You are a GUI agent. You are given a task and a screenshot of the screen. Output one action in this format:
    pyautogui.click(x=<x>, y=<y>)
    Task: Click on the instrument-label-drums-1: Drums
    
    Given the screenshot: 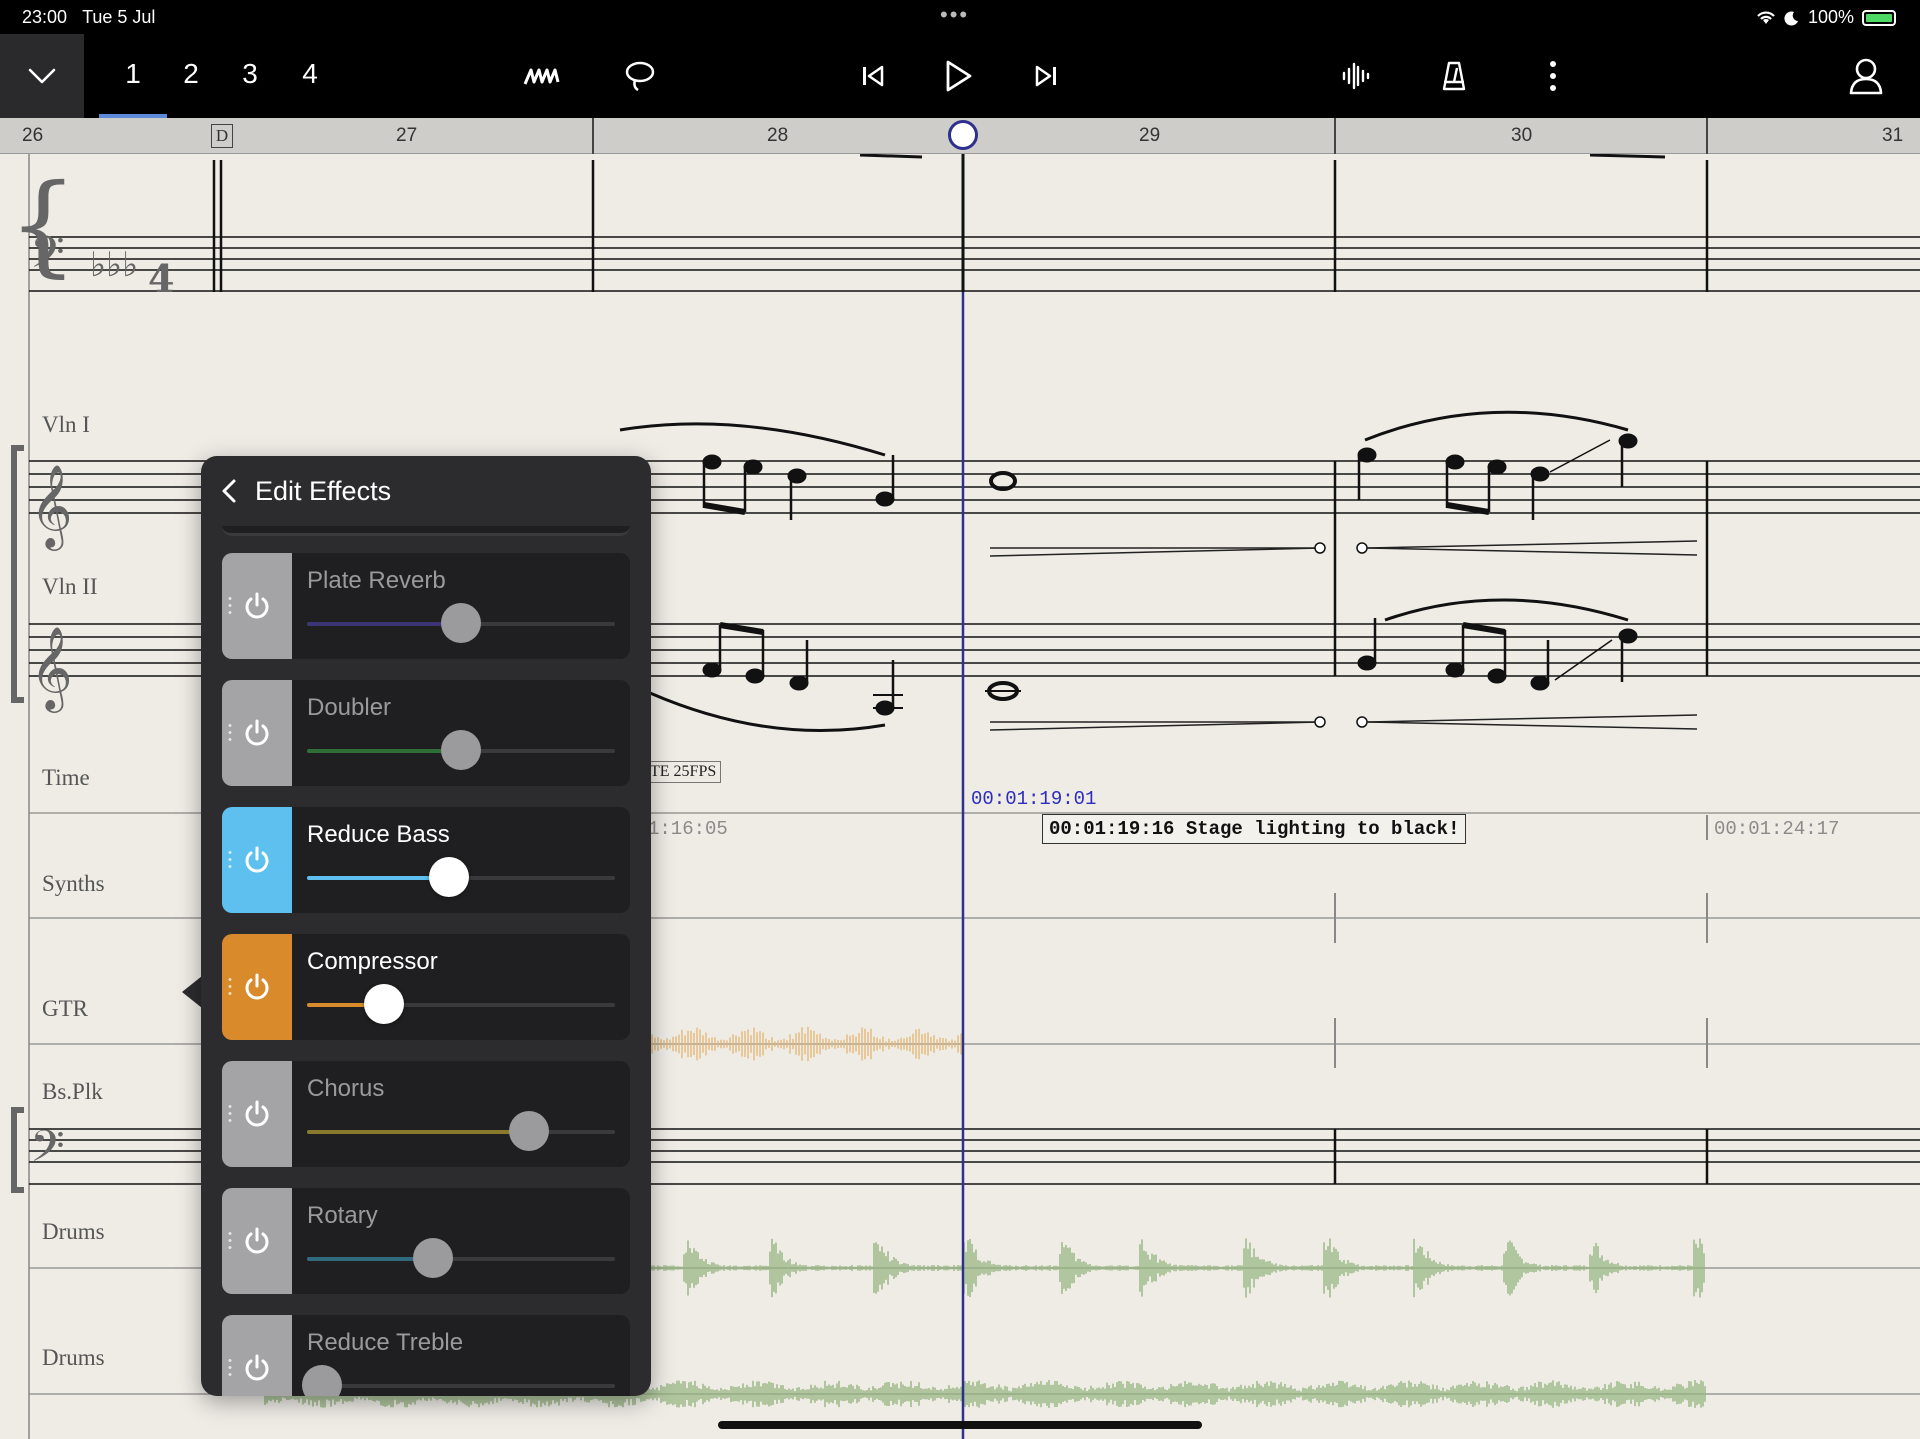 What is the action you would take?
    pyautogui.click(x=73, y=1232)
    